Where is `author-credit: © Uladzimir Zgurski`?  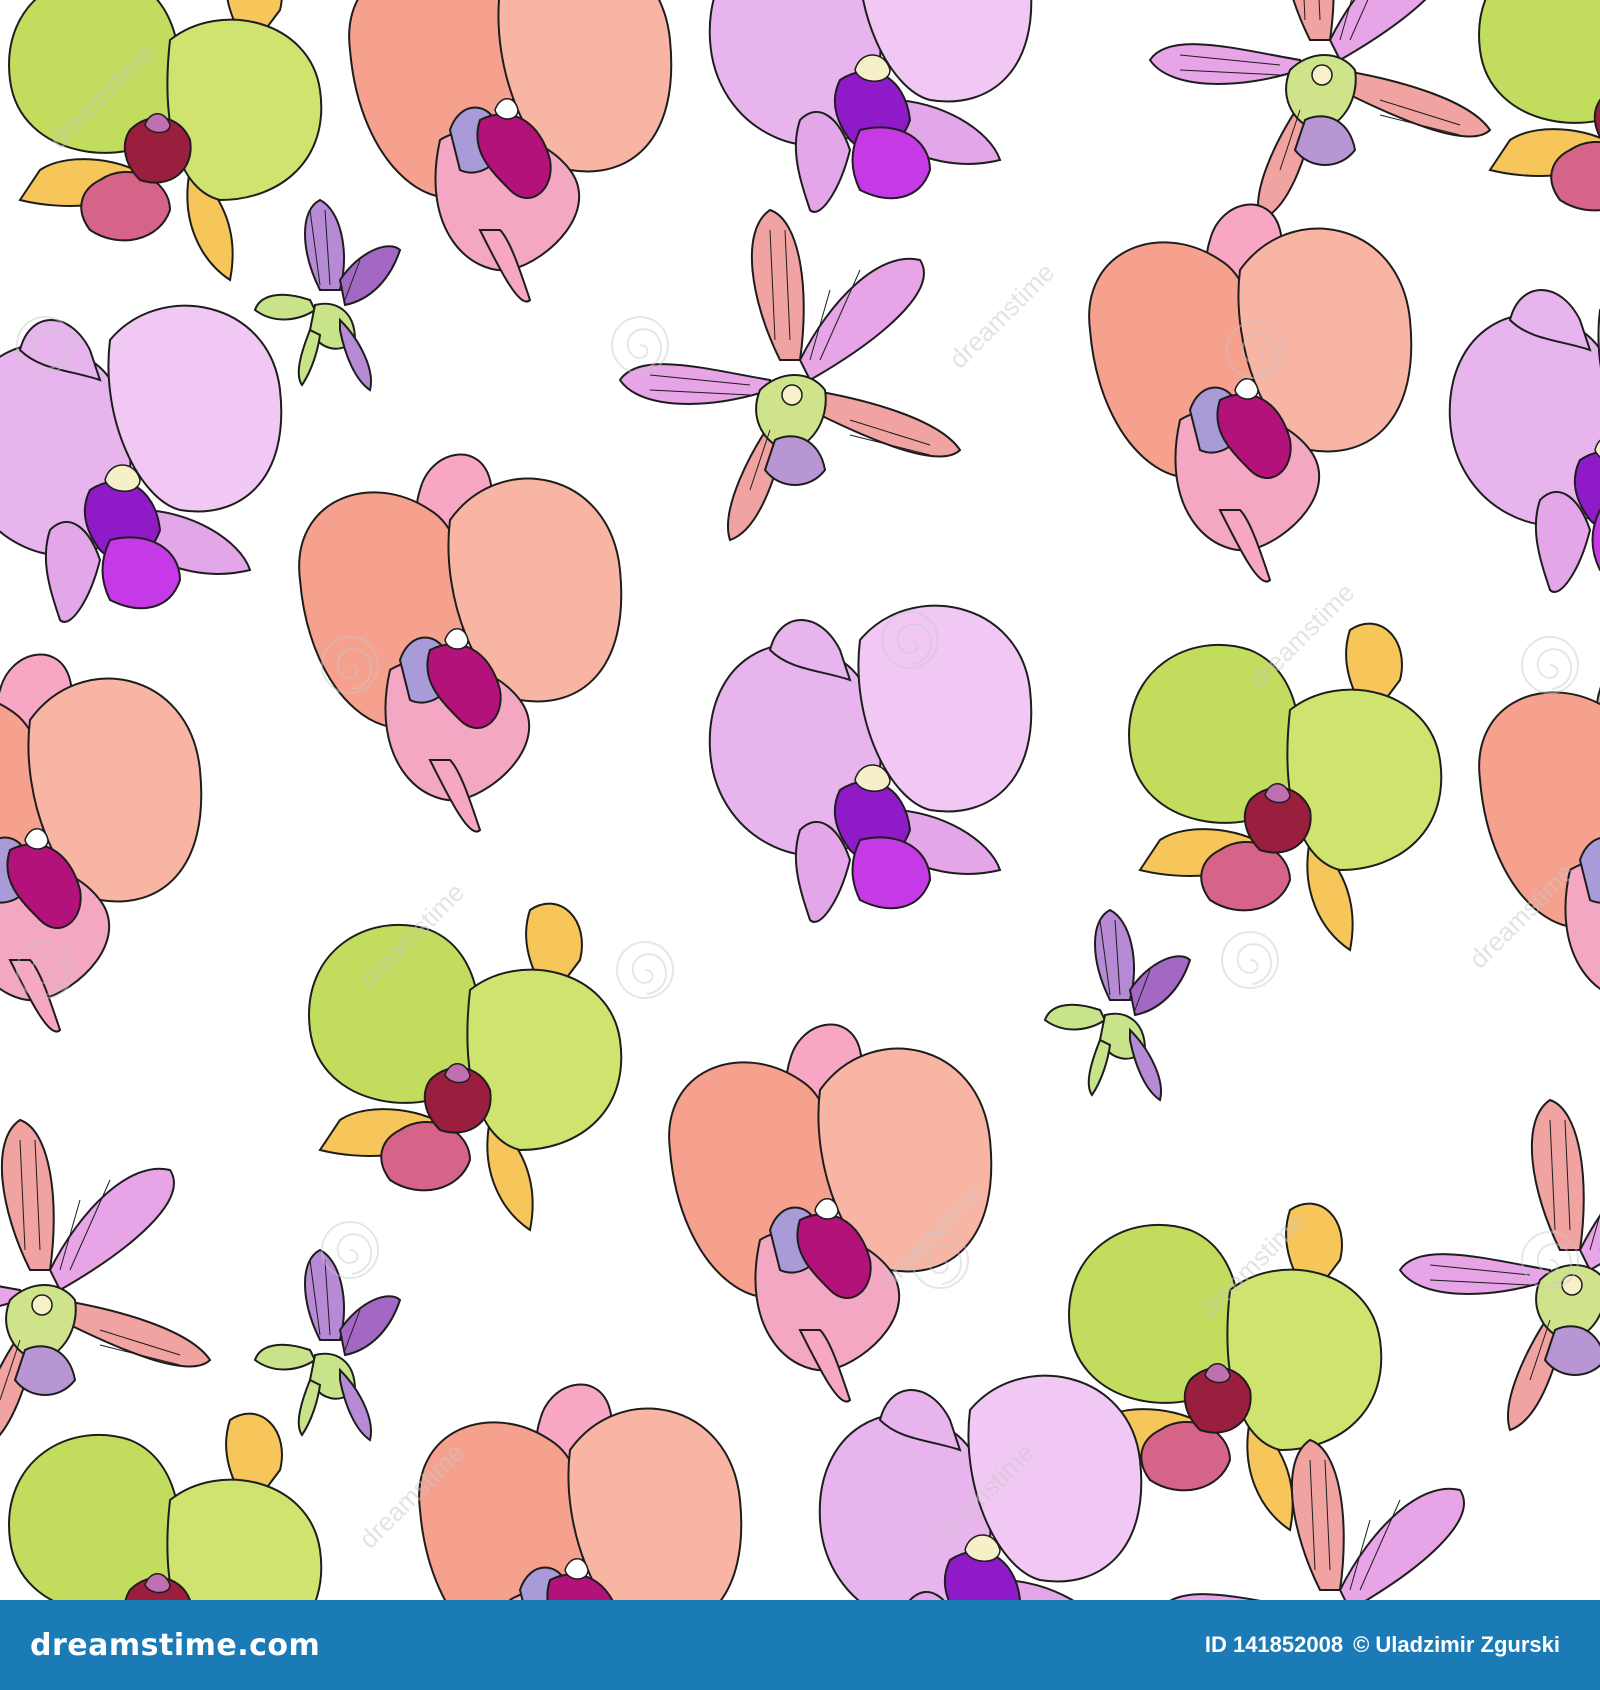
author-credit: © Uladzimir Zgurski is located at coordinates (1456, 1644).